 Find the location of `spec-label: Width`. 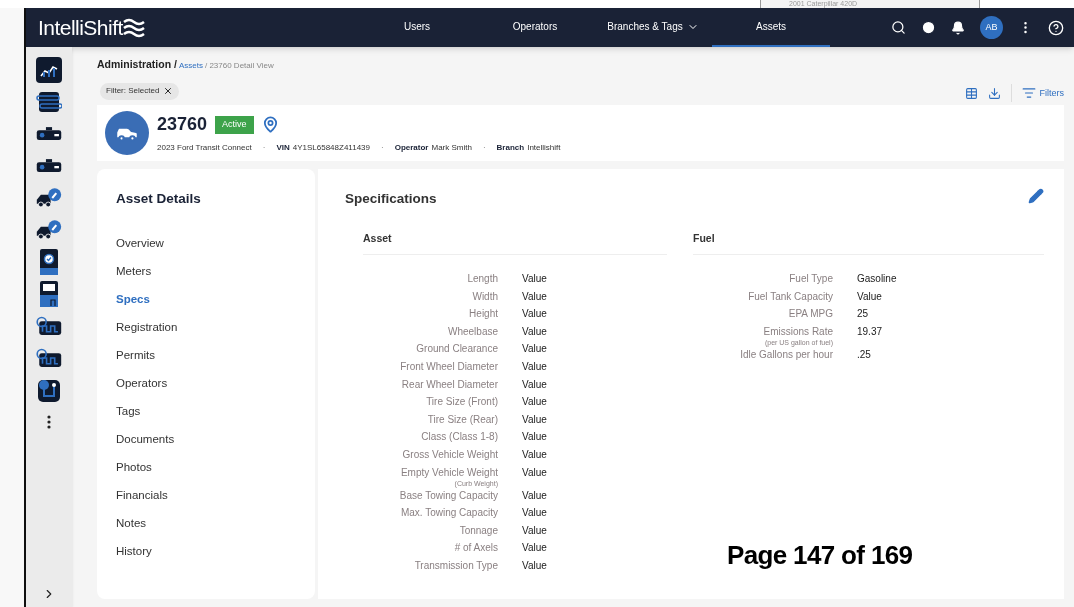

spec-label: Width is located at coordinates (485, 296).